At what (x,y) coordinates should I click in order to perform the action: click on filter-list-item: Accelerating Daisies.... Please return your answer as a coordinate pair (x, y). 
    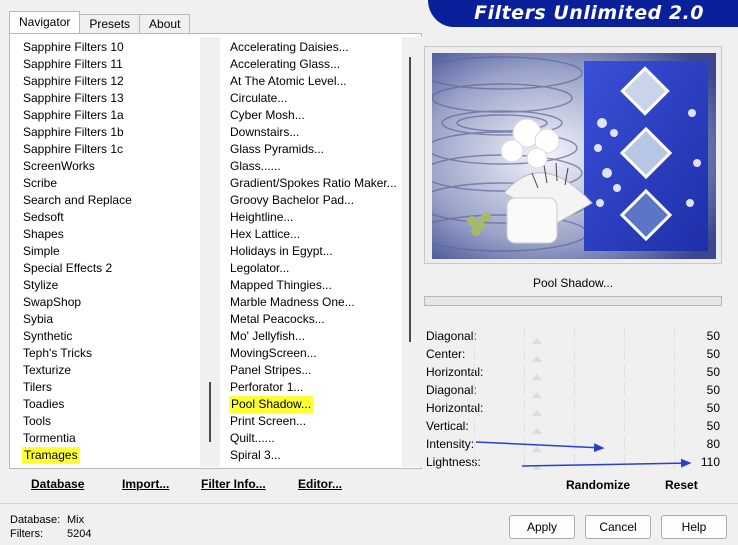
    Looking at the image, I should click on (319, 47).